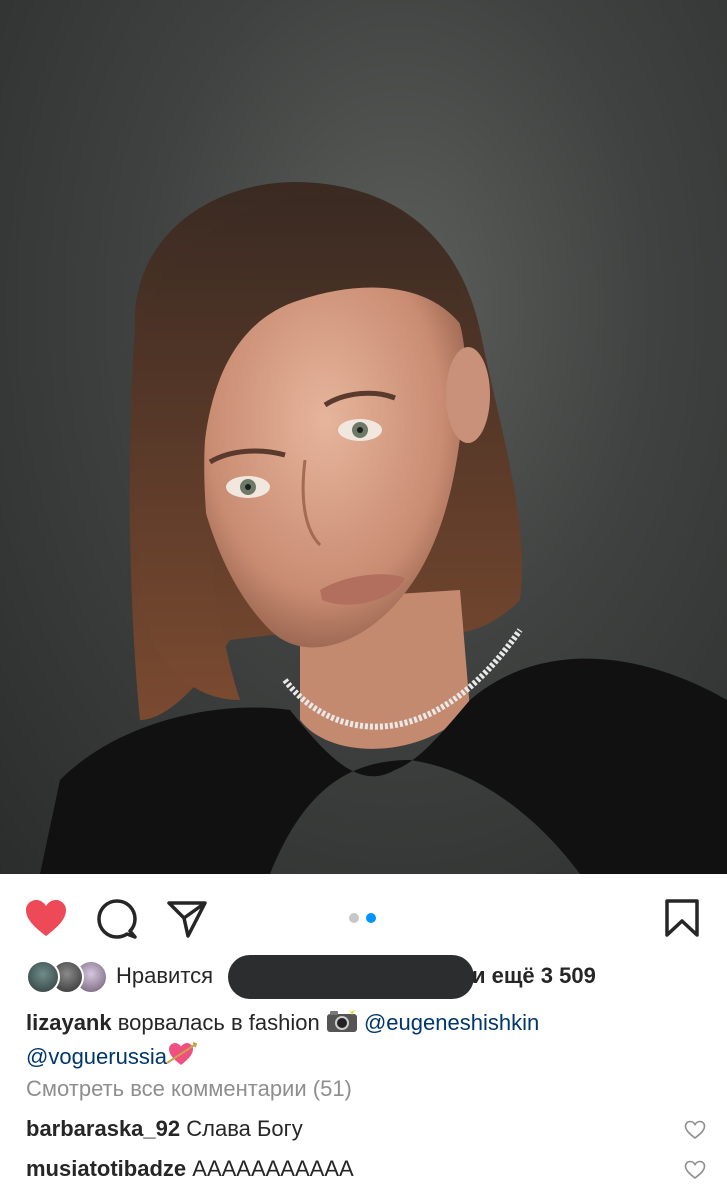 The image size is (727, 1200). What do you see at coordinates (273, 1168) in the screenshot?
I see `comment-text: ААААААААААА` at bounding box center [273, 1168].